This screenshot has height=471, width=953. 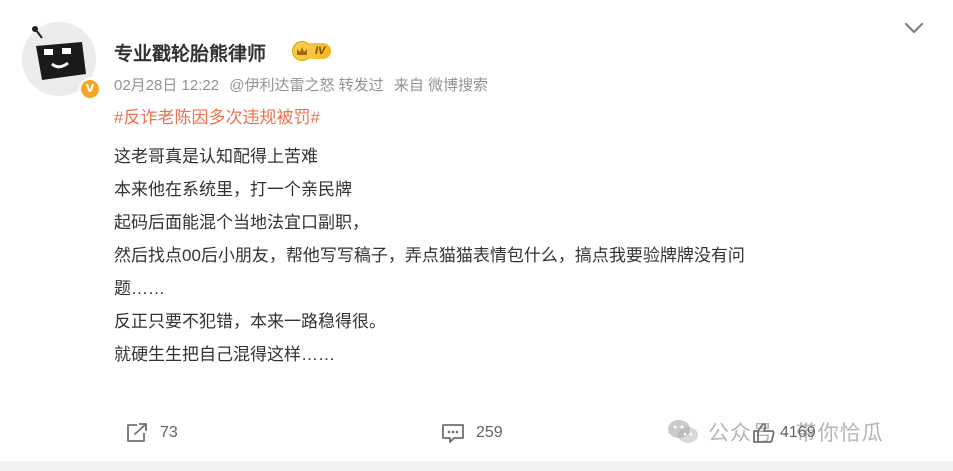 I want to click on like-button: 4169, so click(x=784, y=433).